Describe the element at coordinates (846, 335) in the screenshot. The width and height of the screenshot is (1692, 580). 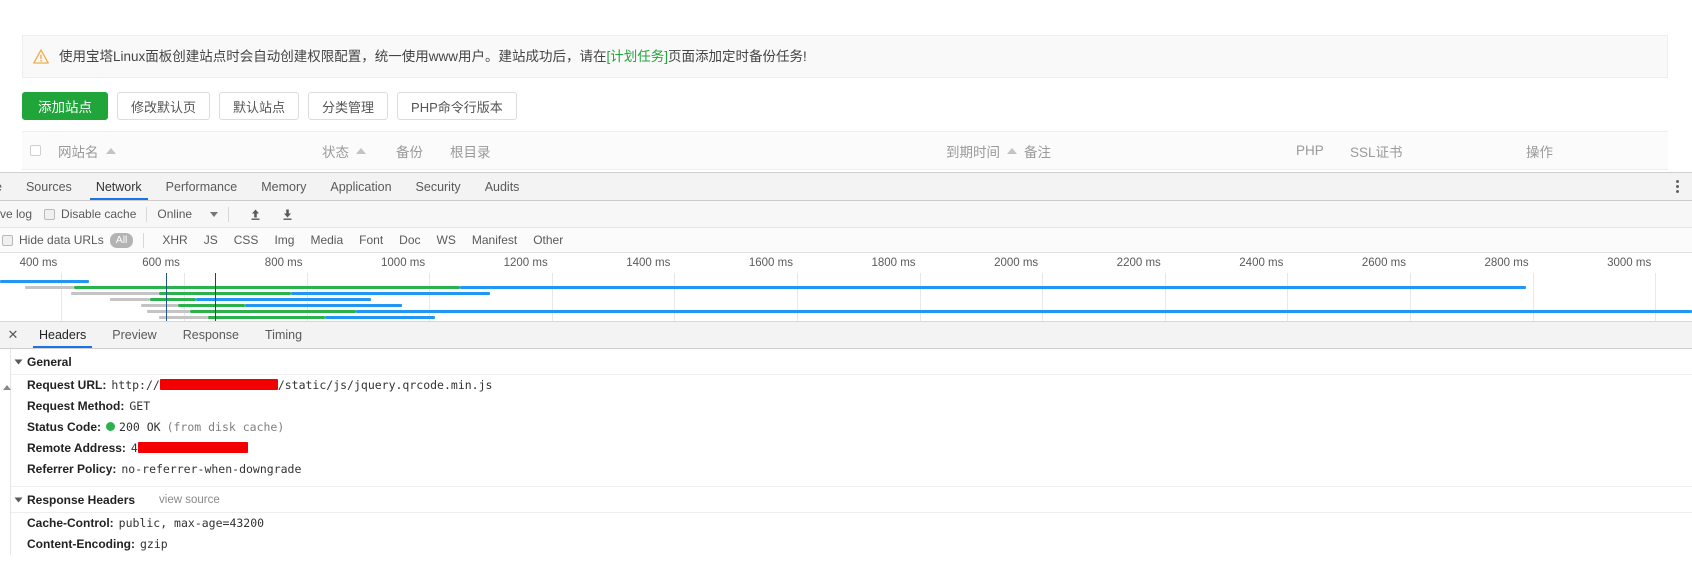
I see `detail-tab-bar: ✕ Headers Preview Response Timing` at that location.